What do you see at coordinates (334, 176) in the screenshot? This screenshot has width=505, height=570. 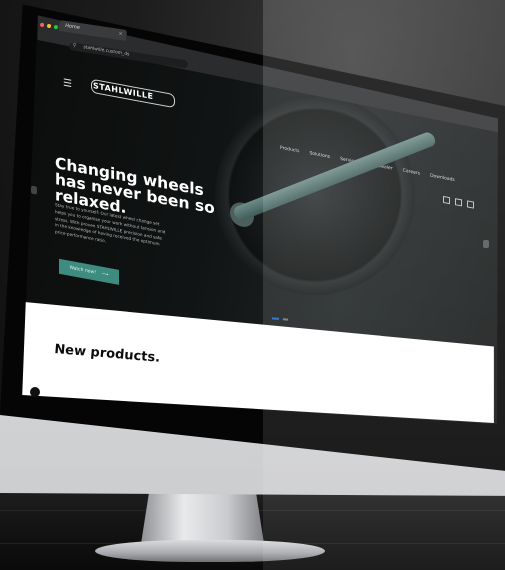 I see `torque-wrench-image` at bounding box center [334, 176].